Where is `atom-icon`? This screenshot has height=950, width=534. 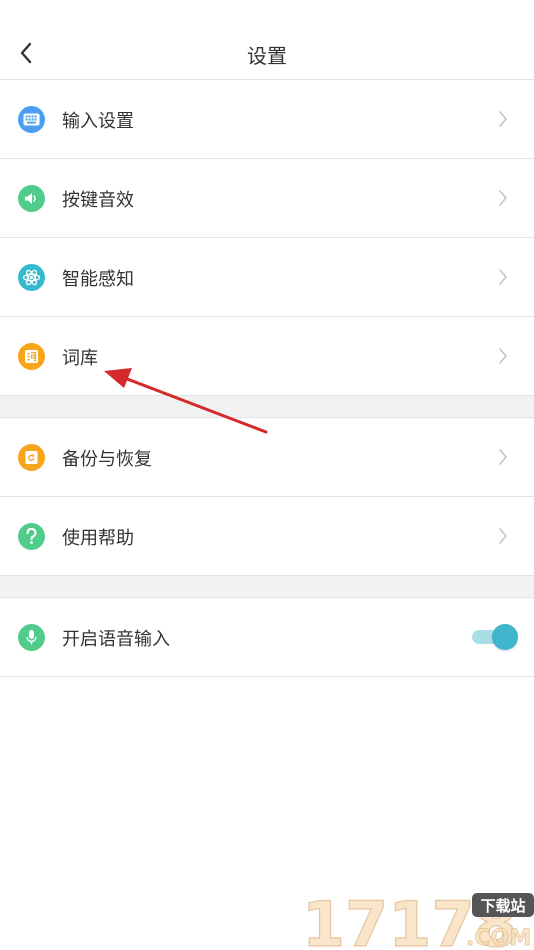
atom-icon is located at coordinates (31, 277).